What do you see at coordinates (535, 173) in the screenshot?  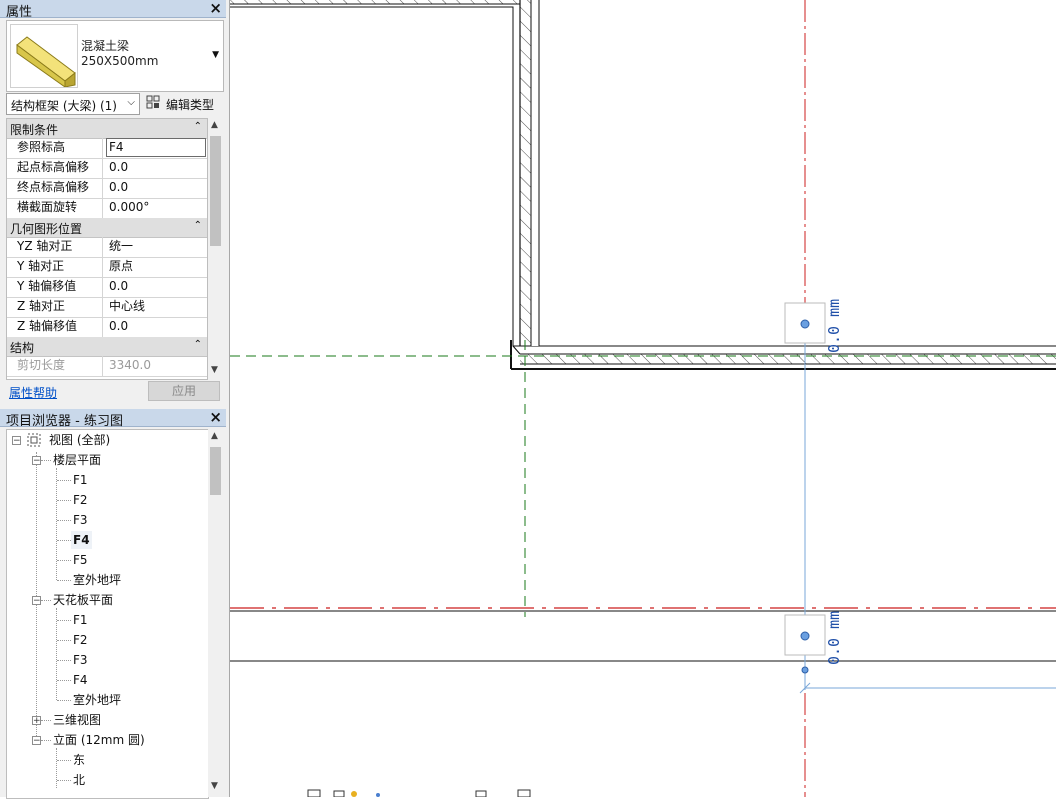 I see `wall-core` at bounding box center [535, 173].